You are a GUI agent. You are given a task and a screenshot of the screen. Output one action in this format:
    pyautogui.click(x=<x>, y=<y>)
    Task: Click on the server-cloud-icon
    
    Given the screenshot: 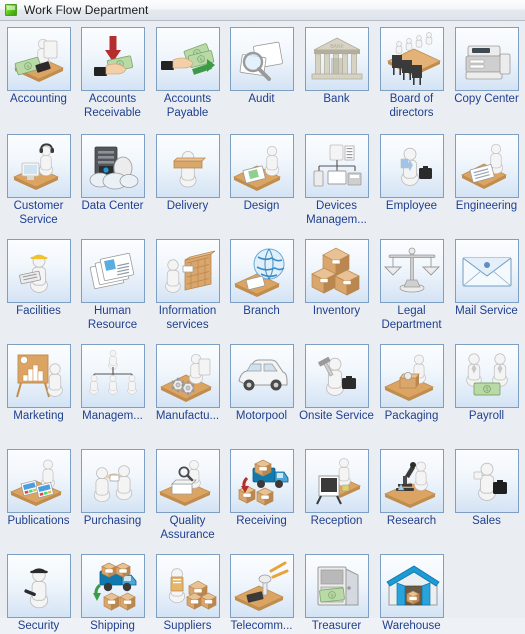 What is the action you would take?
    pyautogui.click(x=112, y=166)
    